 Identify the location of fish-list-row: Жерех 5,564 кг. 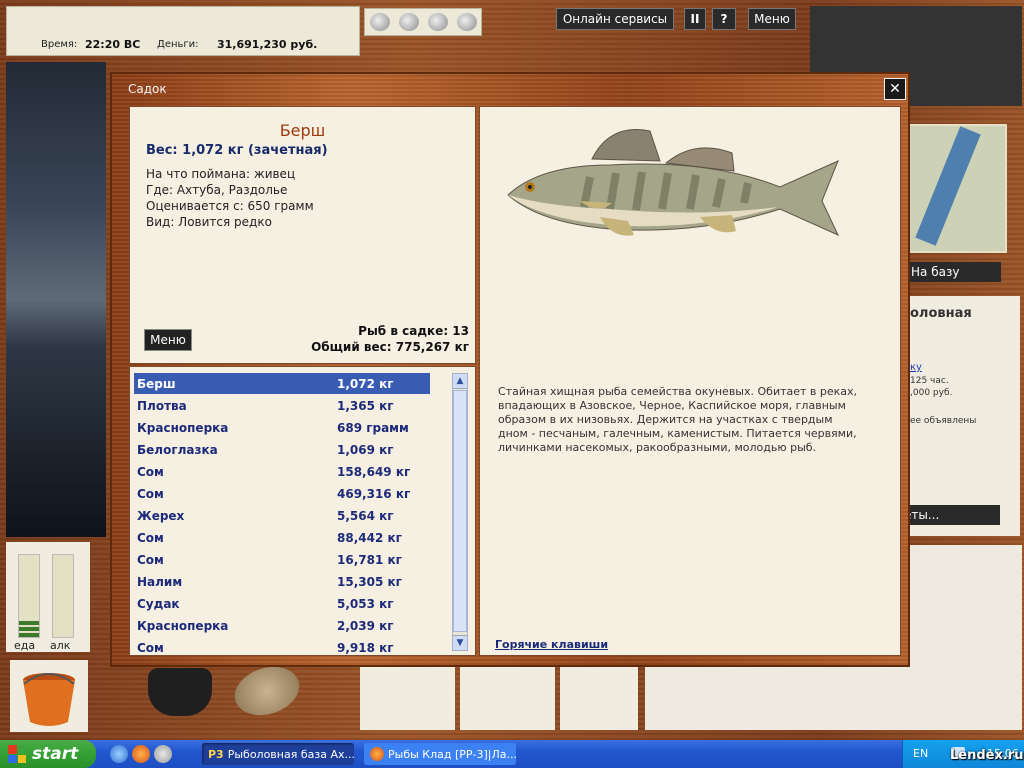
(282, 515).